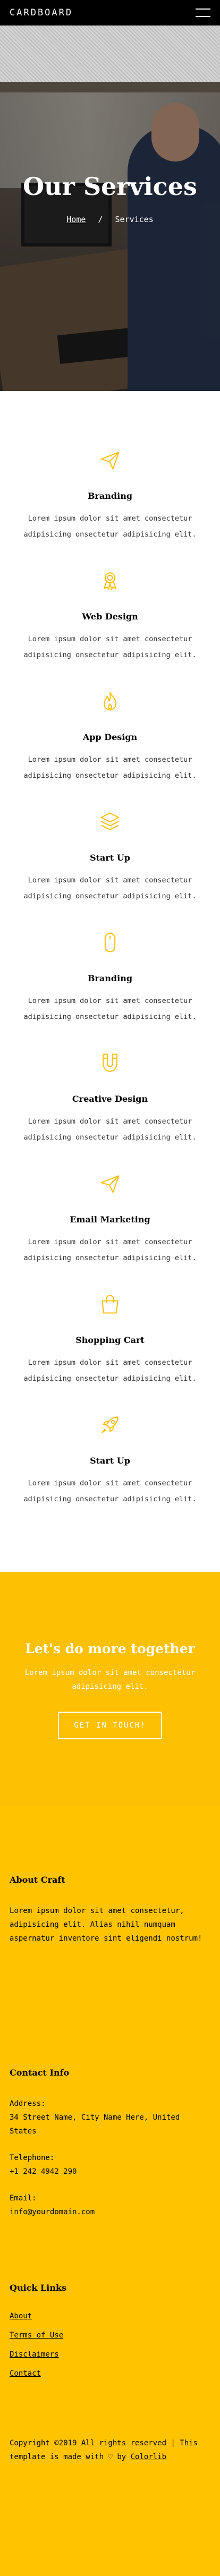  What do you see at coordinates (110, 2172) in the screenshot?
I see `telephone-value: +1 242 4942 290` at bounding box center [110, 2172].